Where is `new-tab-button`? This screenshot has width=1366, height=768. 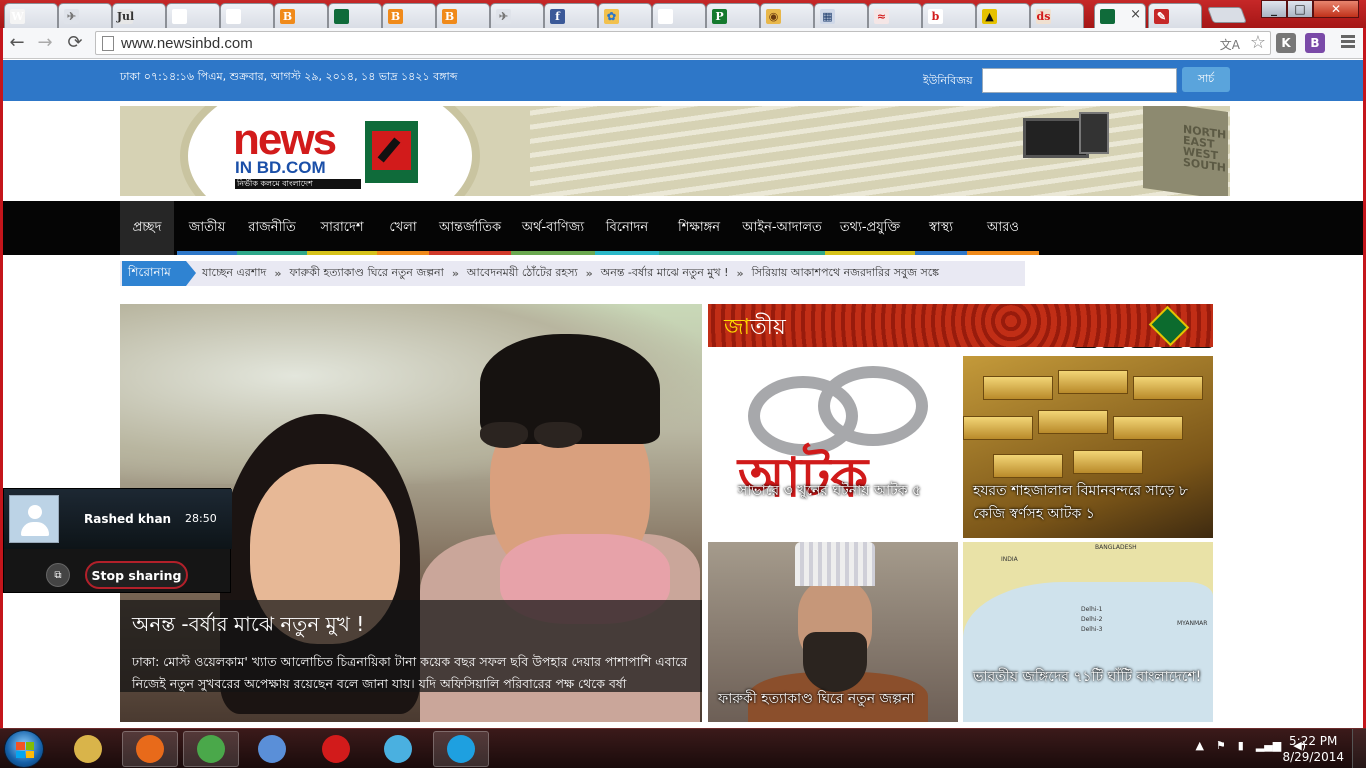 new-tab-button is located at coordinates (1227, 15).